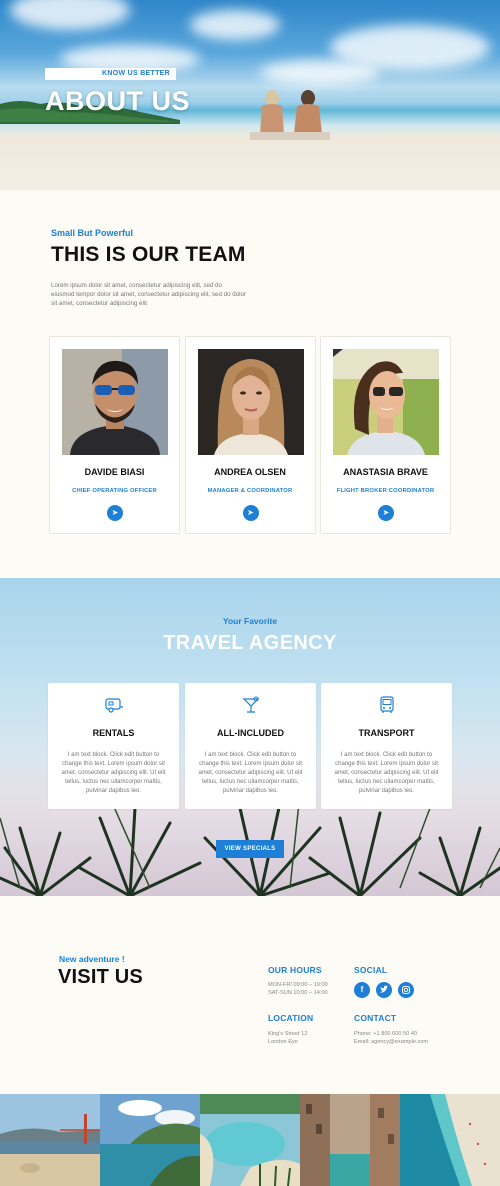 This screenshot has height=1186, width=500. Describe the element at coordinates (406, 990) in the screenshot. I see `instagram-icon` at that location.